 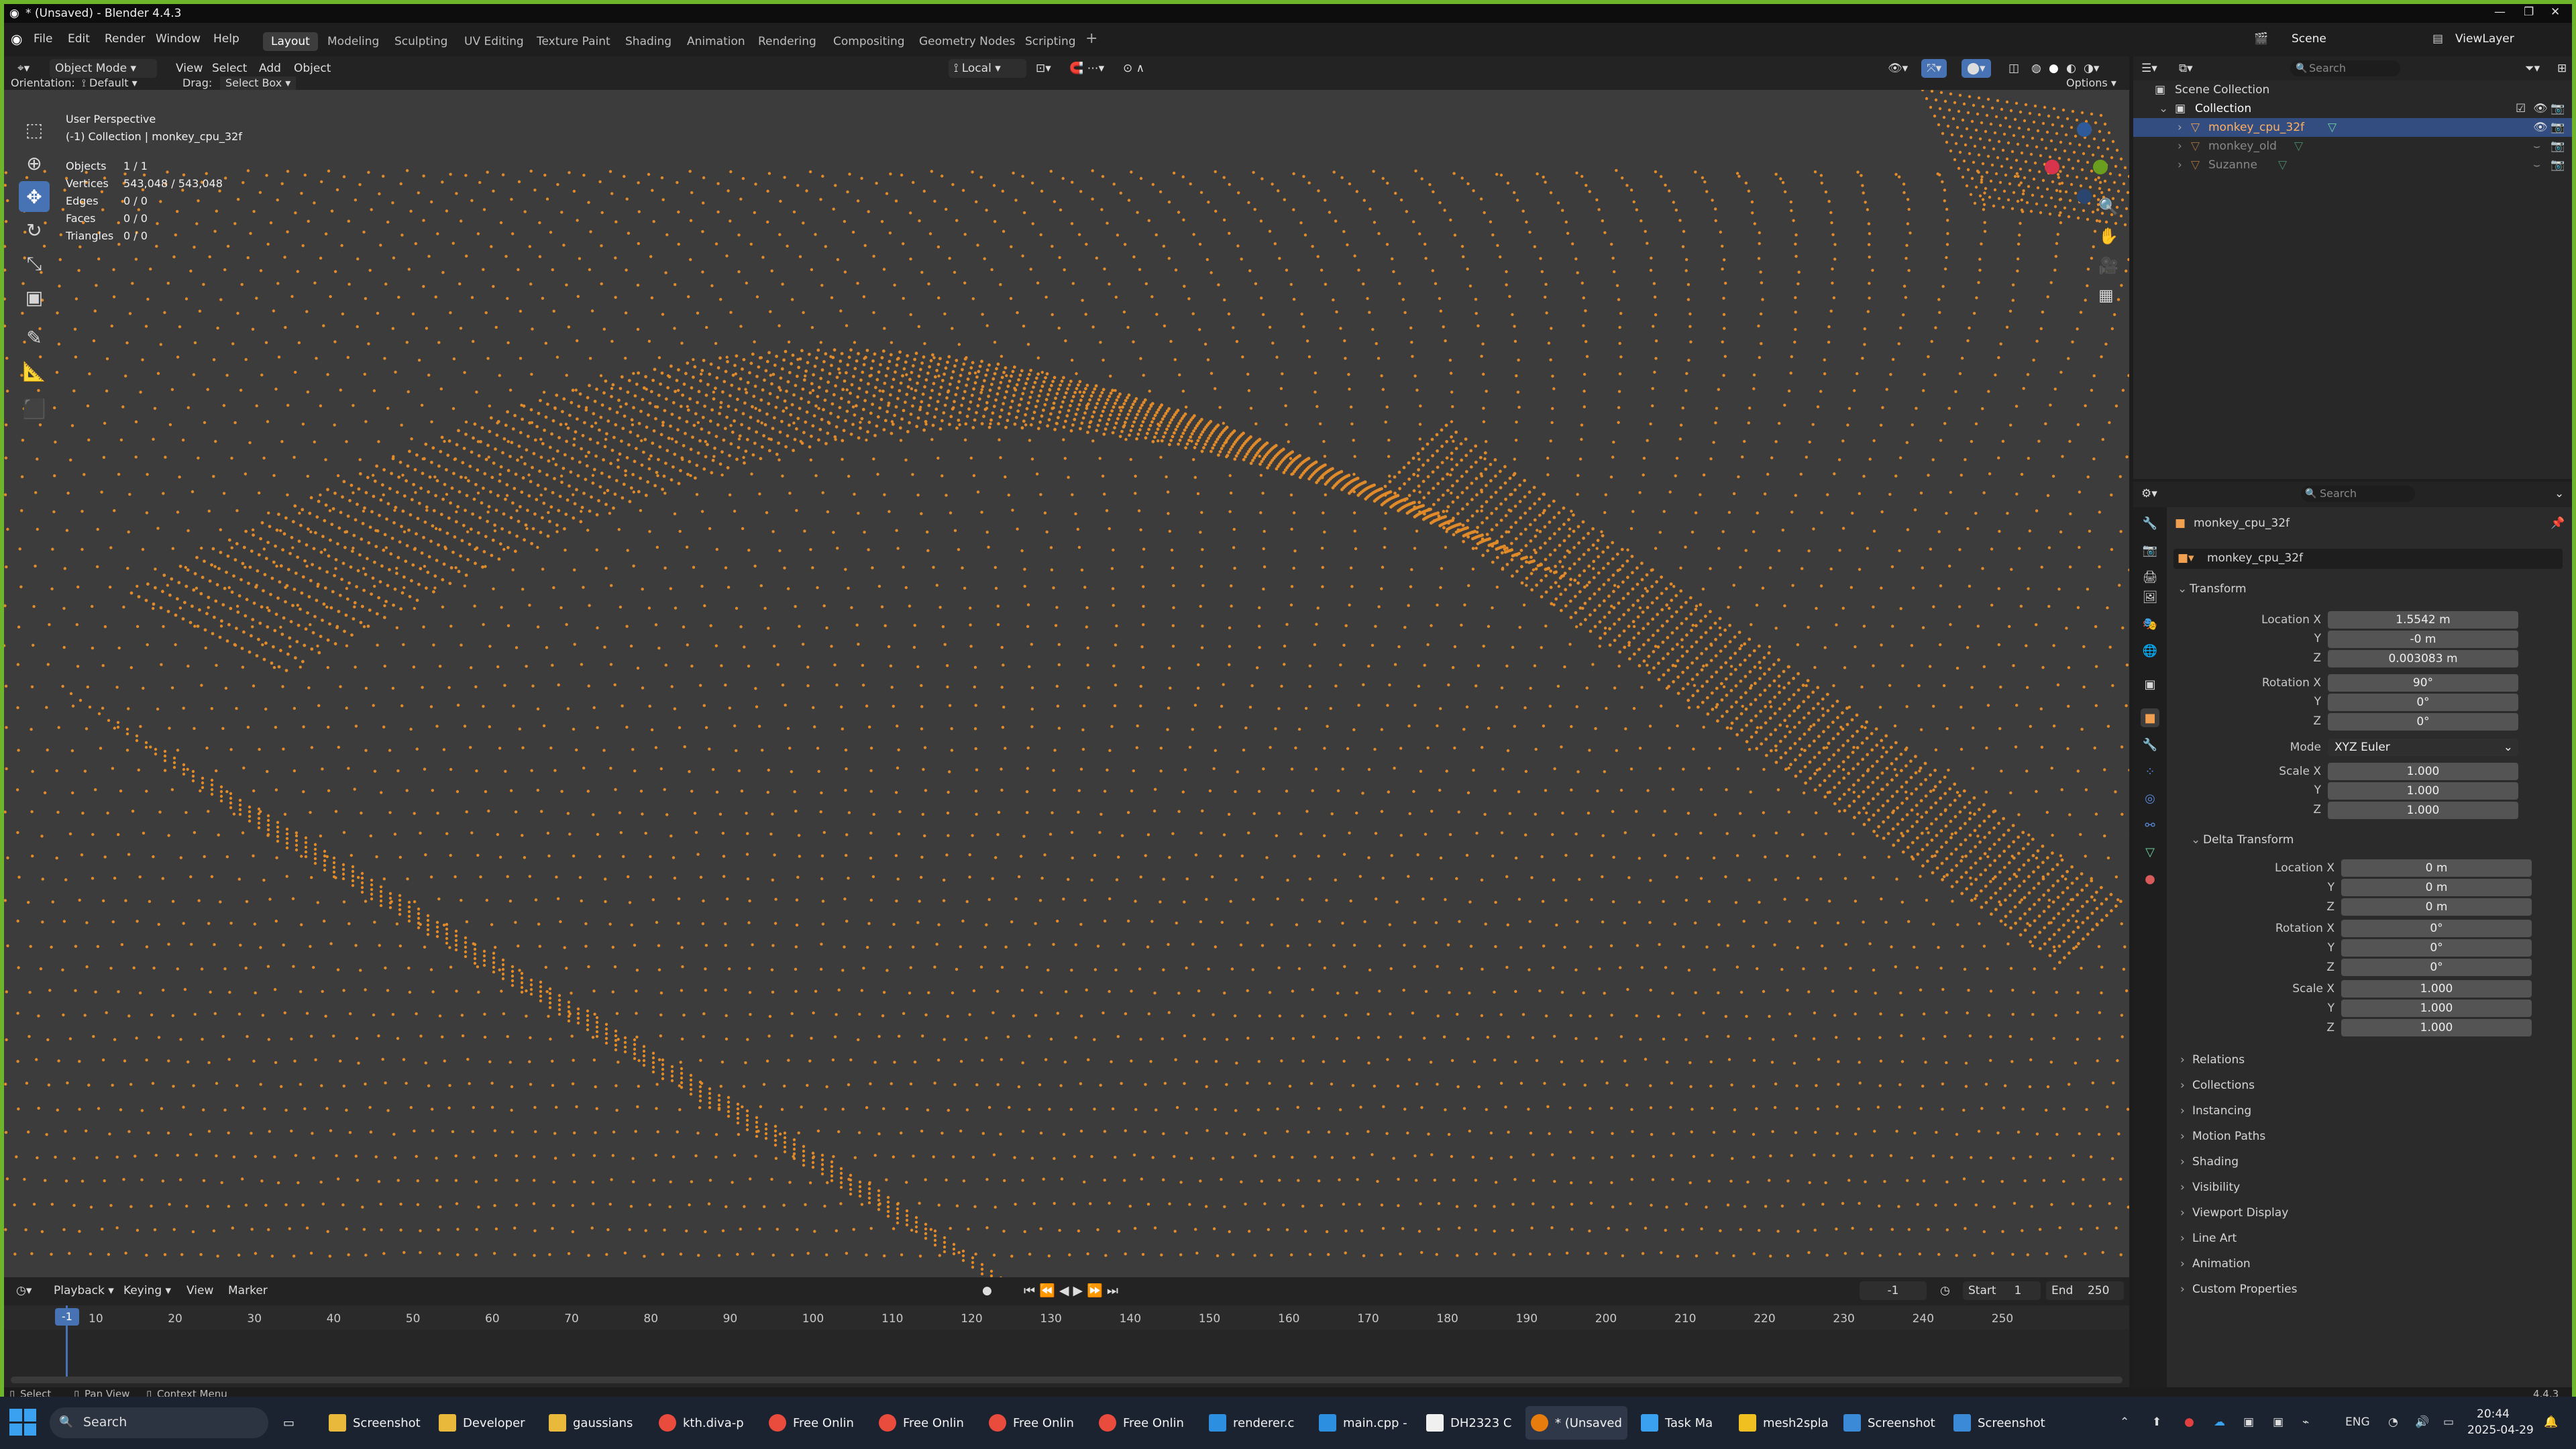 What do you see at coordinates (2186, 68) in the screenshot?
I see `display-mode-icon: ⧉▾` at bounding box center [2186, 68].